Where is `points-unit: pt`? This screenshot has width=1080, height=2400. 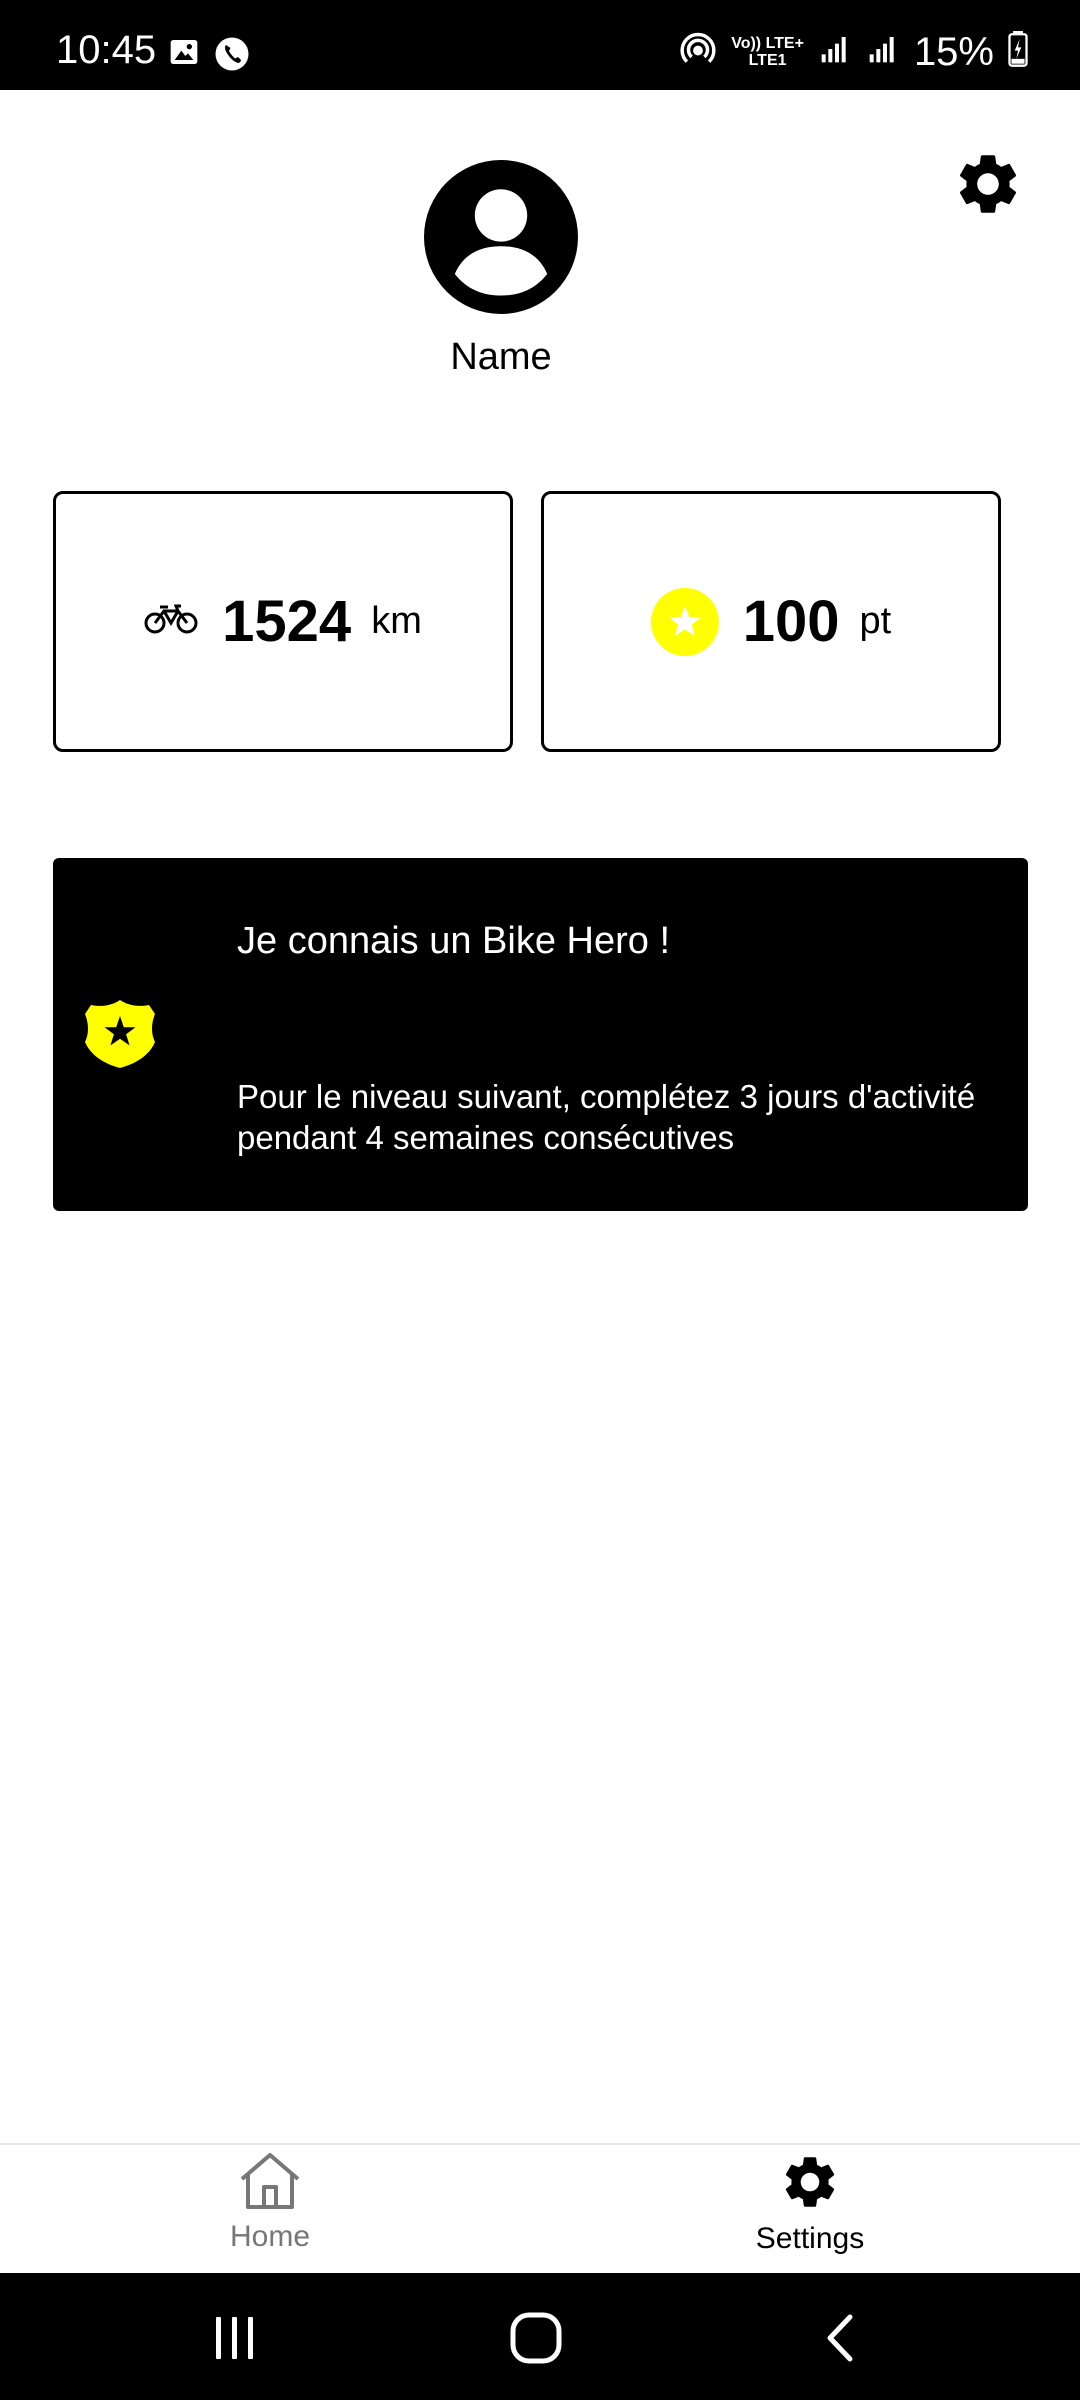 points-unit: pt is located at coordinates (875, 621).